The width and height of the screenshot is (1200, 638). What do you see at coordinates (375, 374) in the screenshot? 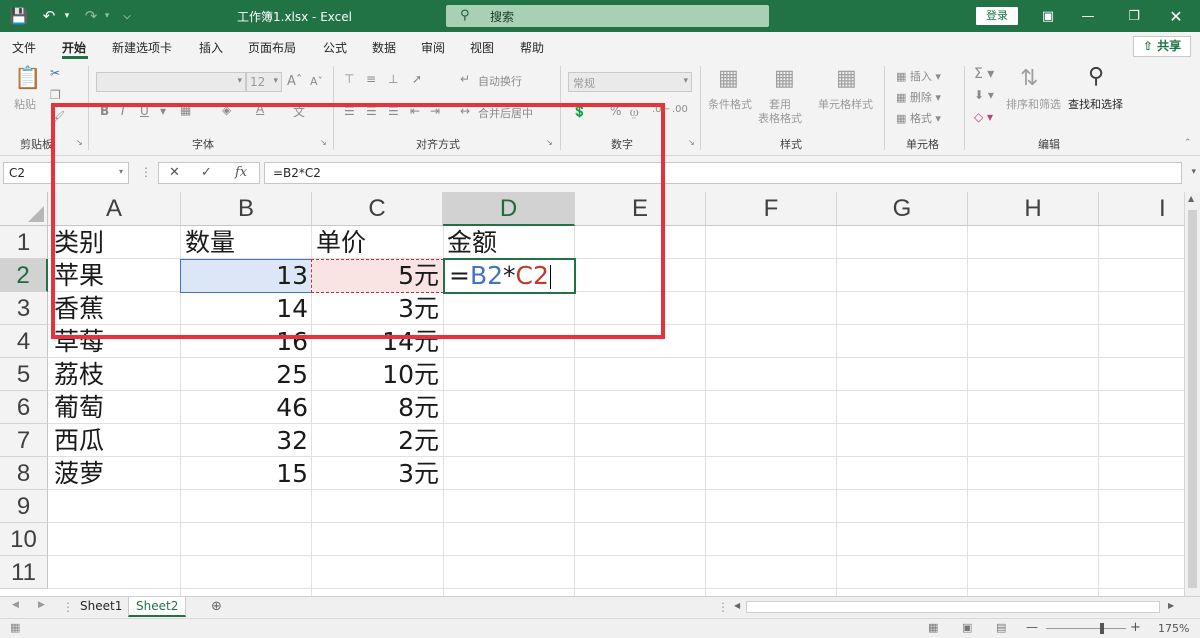
I see `cell-c5: 10元` at bounding box center [375, 374].